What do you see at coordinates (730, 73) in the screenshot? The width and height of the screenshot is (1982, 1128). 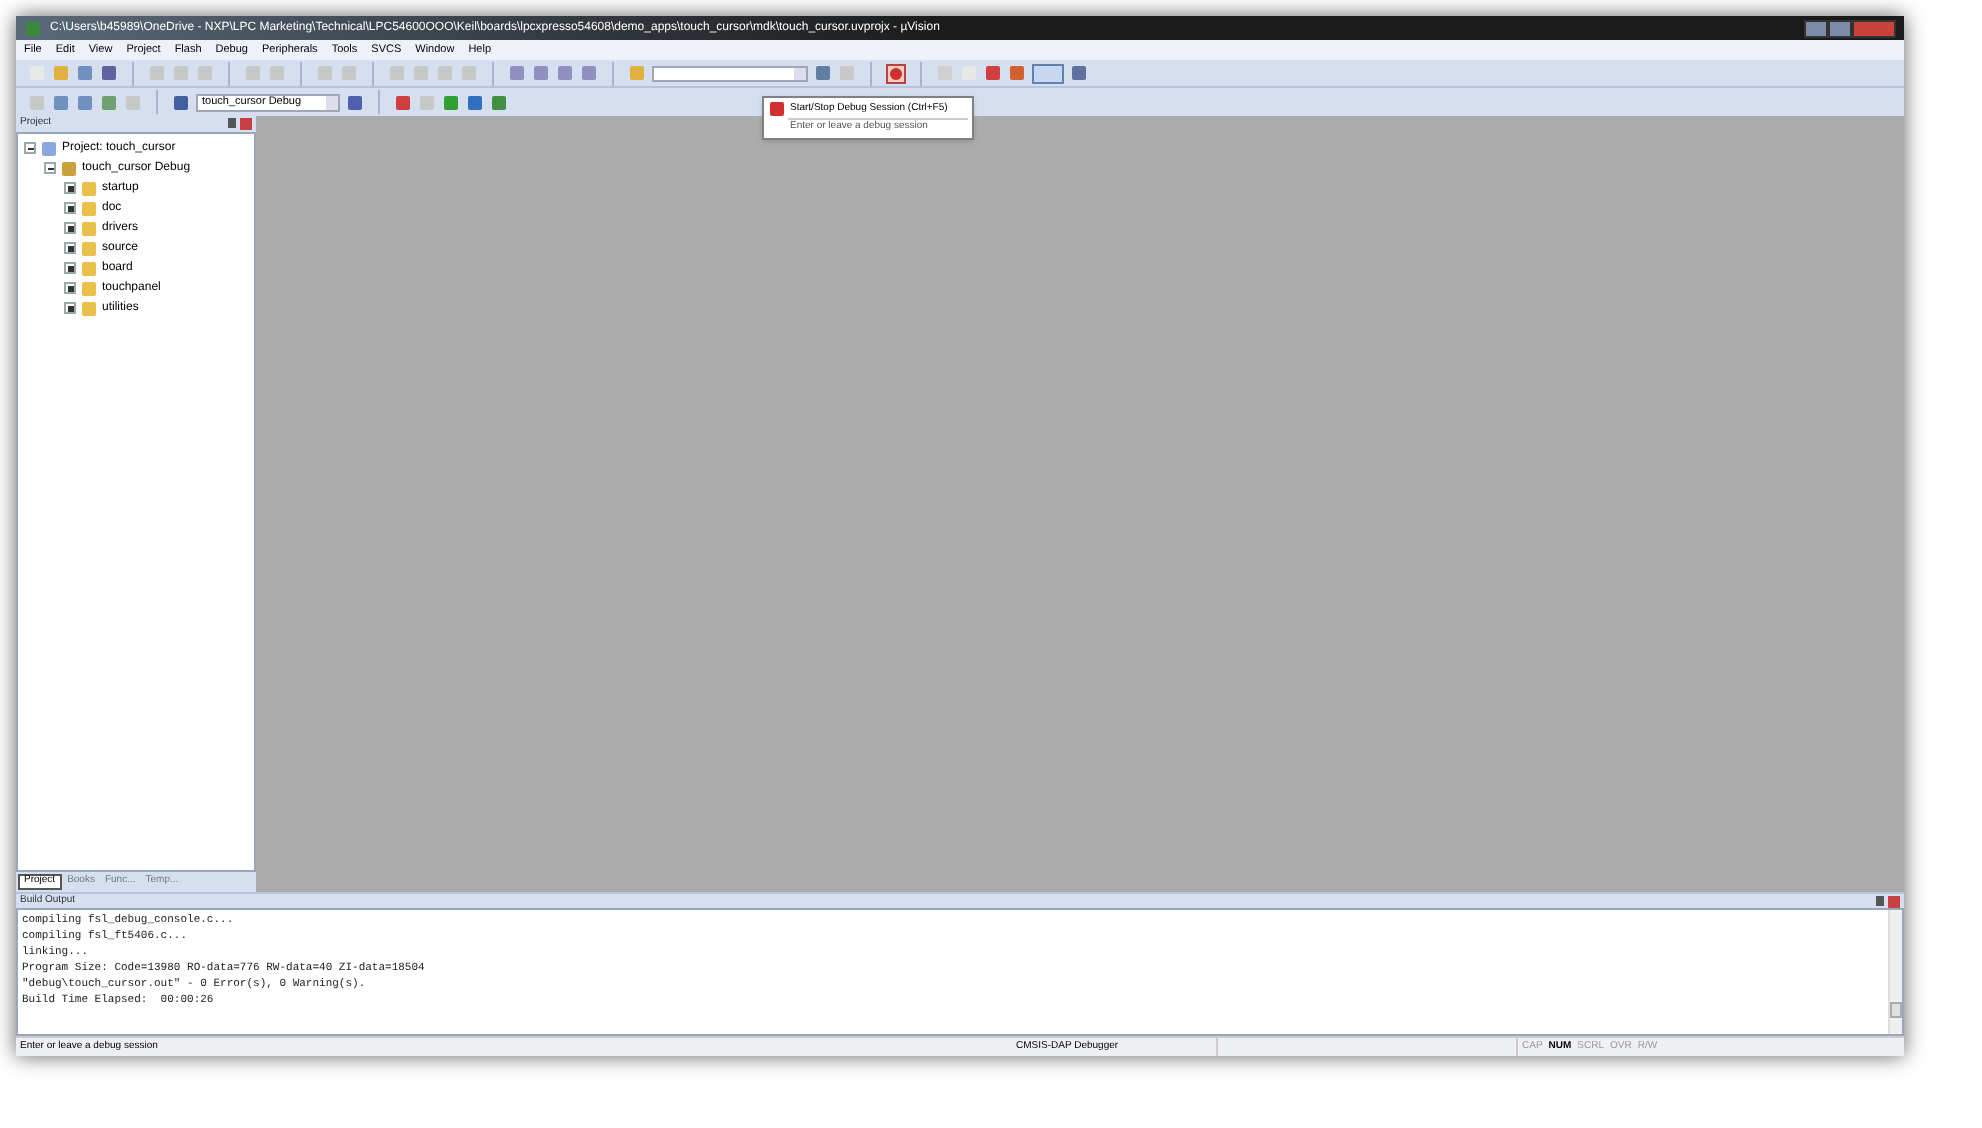 I see `find-combo` at bounding box center [730, 73].